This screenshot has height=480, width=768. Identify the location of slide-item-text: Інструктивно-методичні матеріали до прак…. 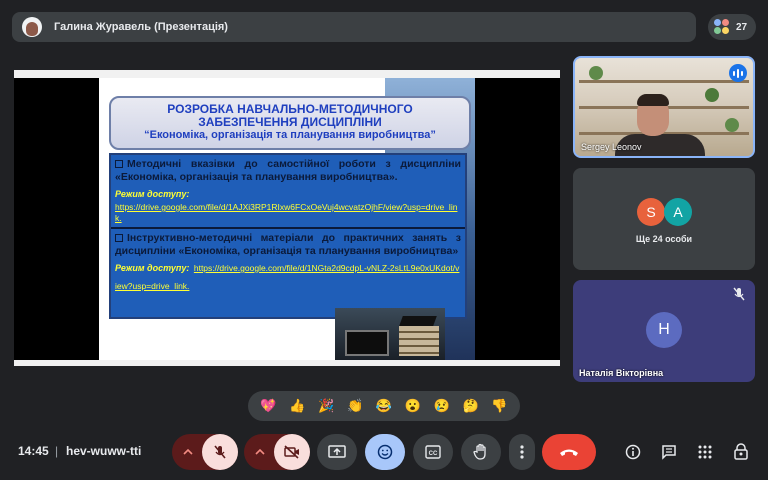
(288, 244).